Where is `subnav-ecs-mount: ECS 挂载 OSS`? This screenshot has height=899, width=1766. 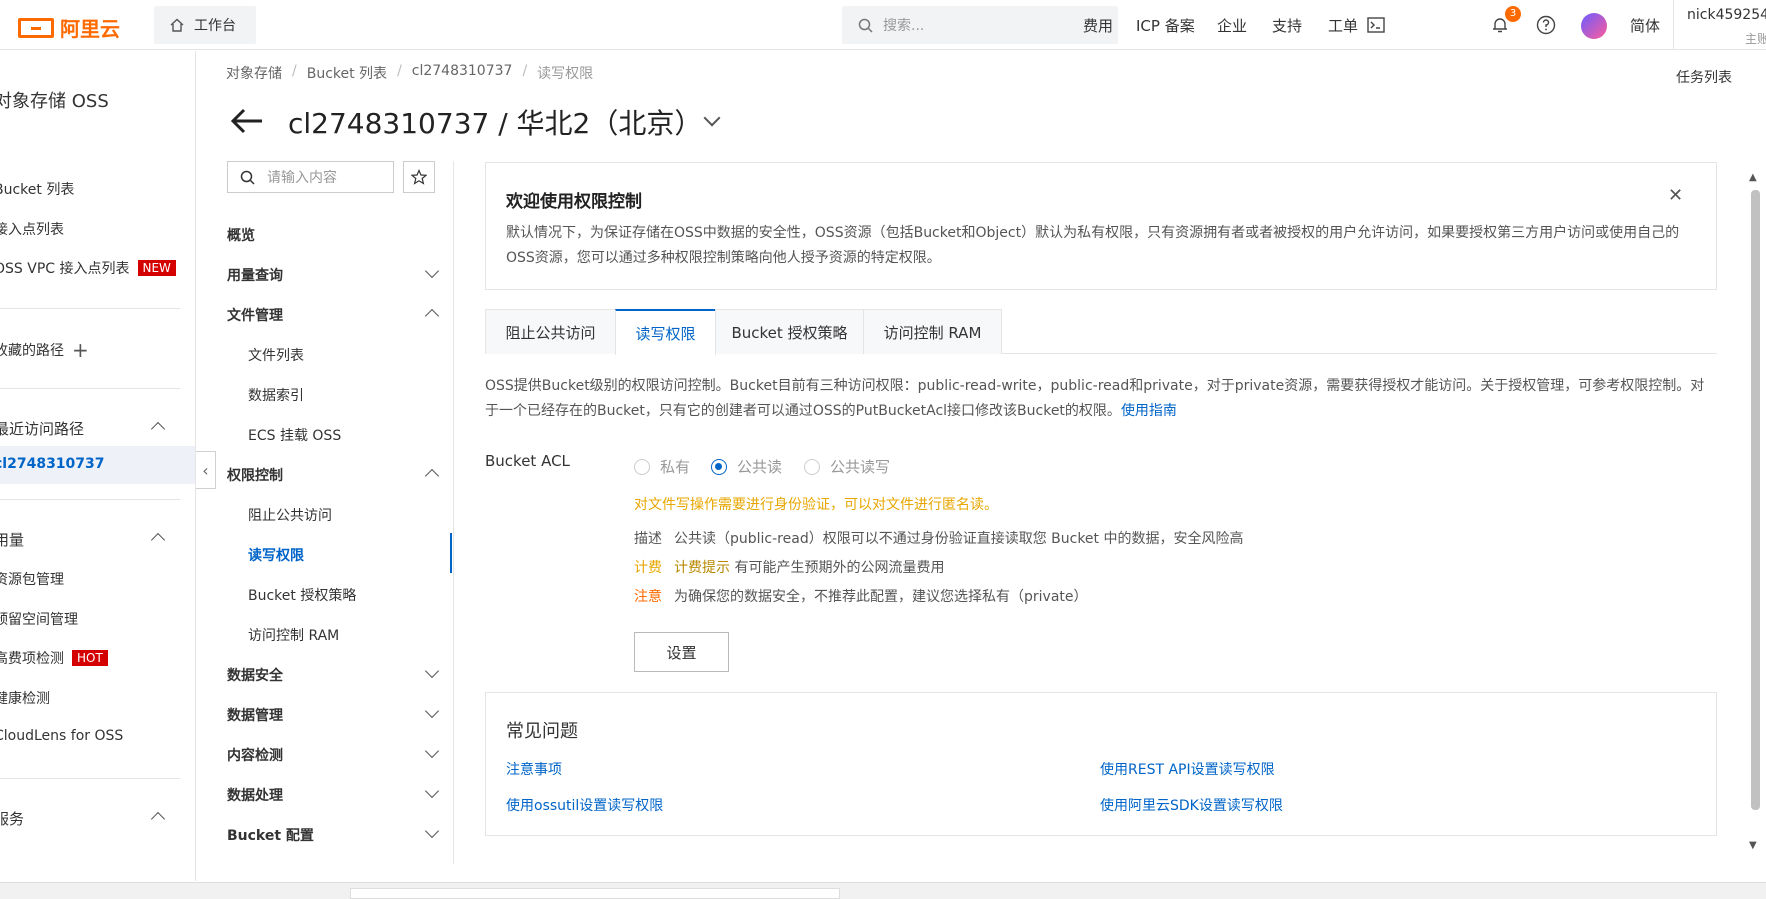
subnav-ecs-mount: ECS 挂载 OSS is located at coordinates (294, 435).